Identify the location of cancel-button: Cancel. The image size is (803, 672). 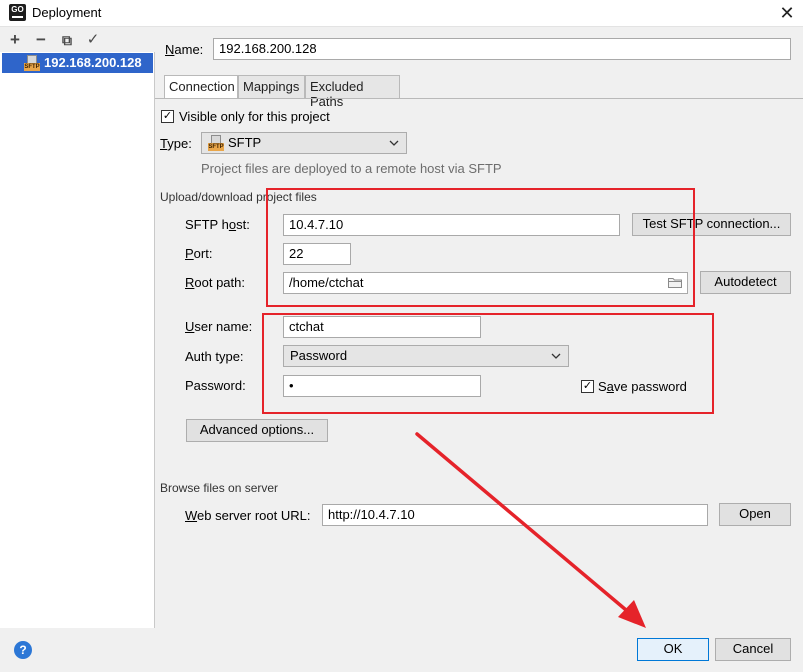
(753, 649).